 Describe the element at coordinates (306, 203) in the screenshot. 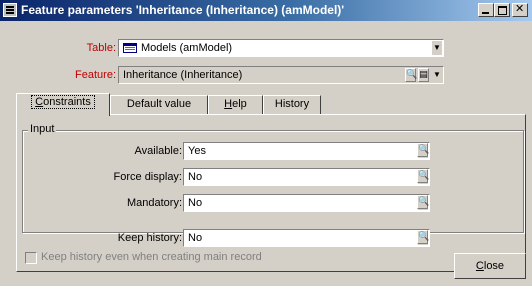

I see `mandatory-select: No ▼` at that location.